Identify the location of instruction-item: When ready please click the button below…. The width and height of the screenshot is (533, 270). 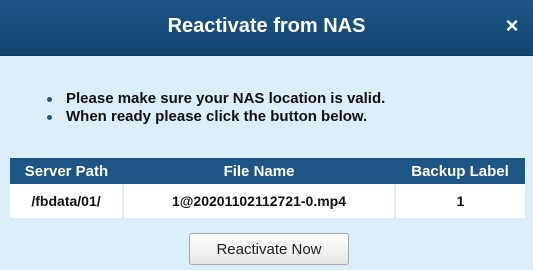
(215, 117).